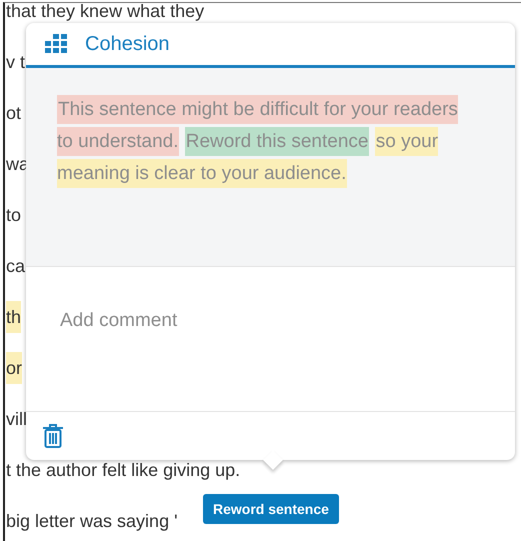  Describe the element at coordinates (53, 436) in the screenshot. I see `trash-icon` at that location.